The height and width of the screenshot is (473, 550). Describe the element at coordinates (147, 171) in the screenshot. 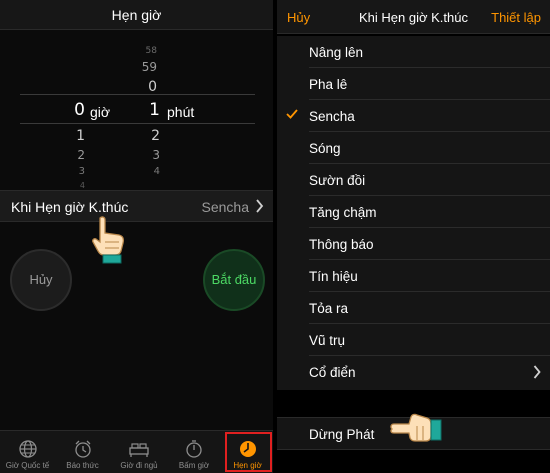

I see `minute-option: 4` at that location.